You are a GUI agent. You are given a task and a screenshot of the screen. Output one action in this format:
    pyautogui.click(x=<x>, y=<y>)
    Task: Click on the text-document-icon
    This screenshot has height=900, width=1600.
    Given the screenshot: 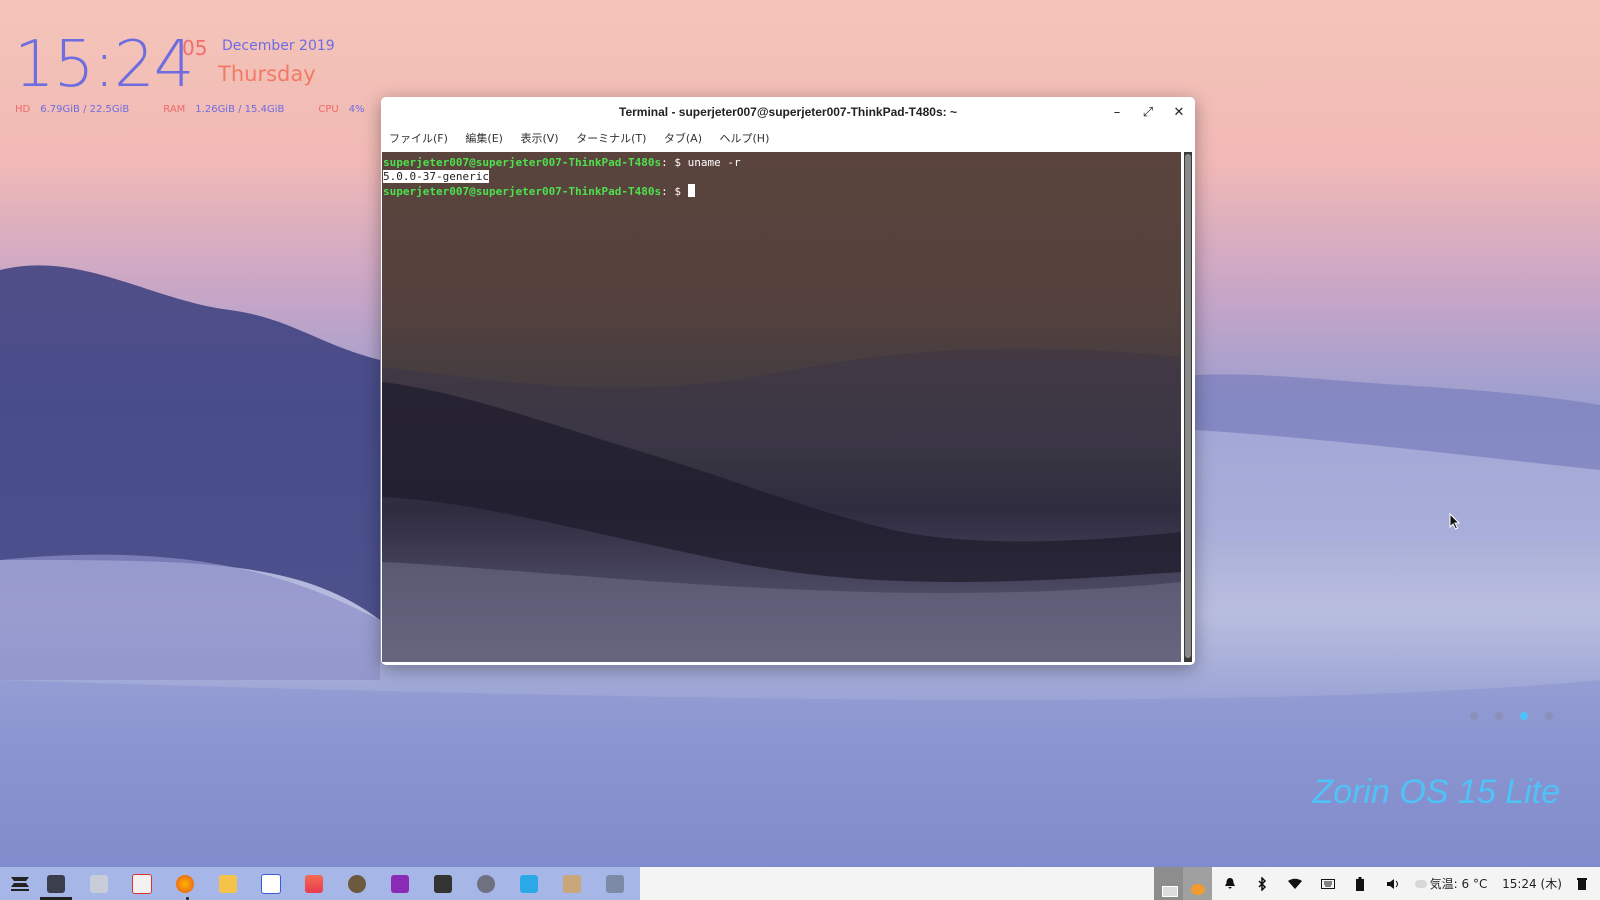 What is the action you would take?
    pyautogui.click(x=271, y=883)
    